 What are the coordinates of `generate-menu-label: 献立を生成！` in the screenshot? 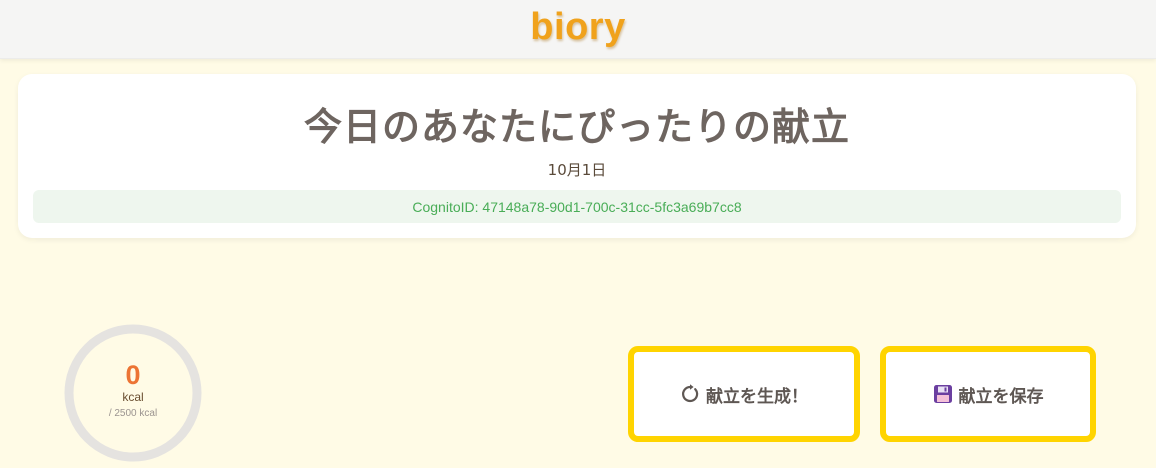 It's located at (757, 396).